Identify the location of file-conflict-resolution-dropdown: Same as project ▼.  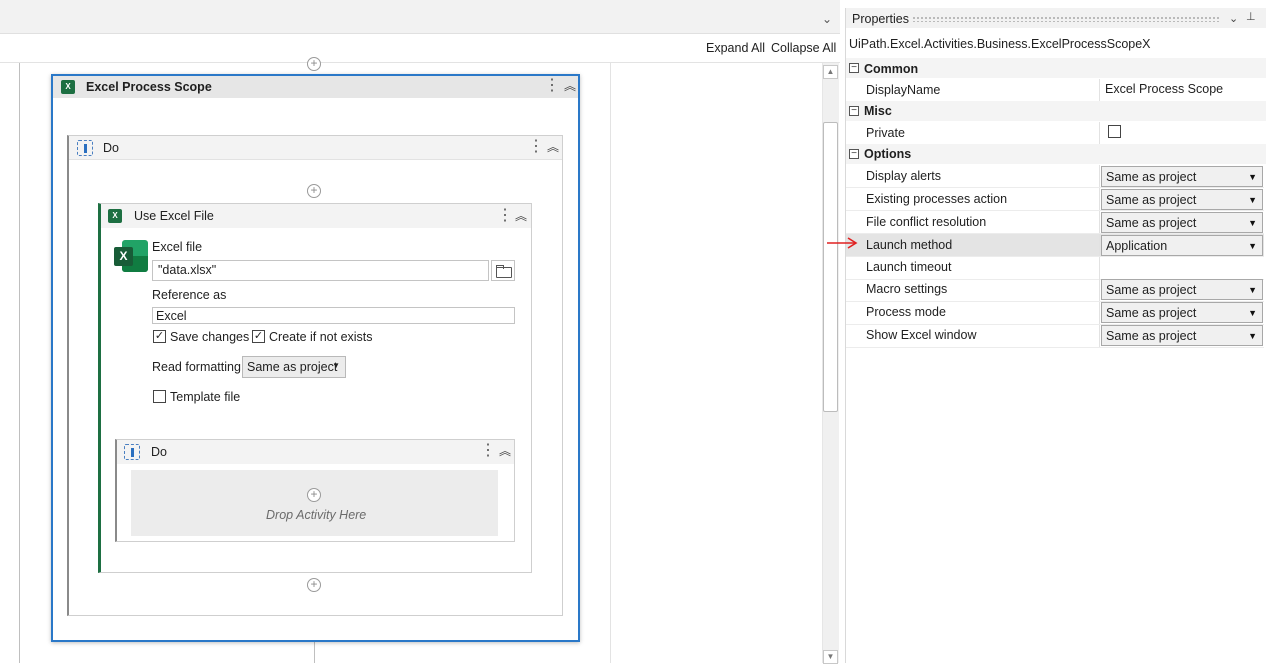
(1182, 222).